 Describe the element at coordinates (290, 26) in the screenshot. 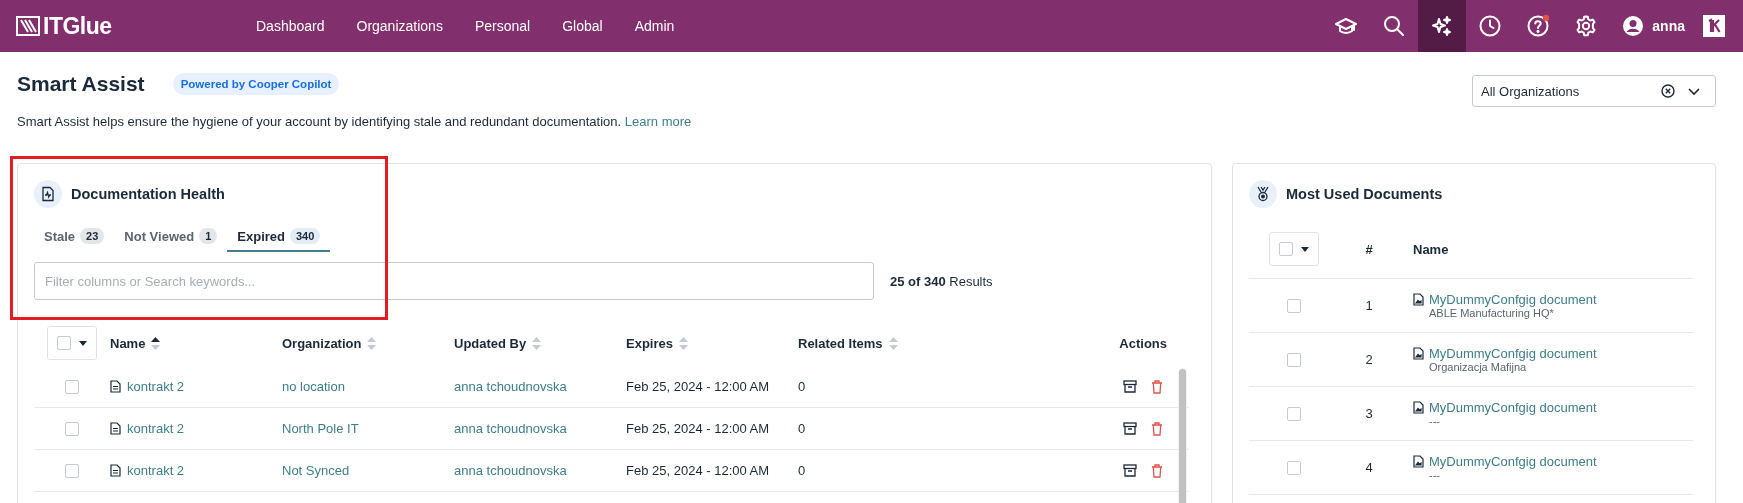

I see `nav-link: Dashboard` at that location.